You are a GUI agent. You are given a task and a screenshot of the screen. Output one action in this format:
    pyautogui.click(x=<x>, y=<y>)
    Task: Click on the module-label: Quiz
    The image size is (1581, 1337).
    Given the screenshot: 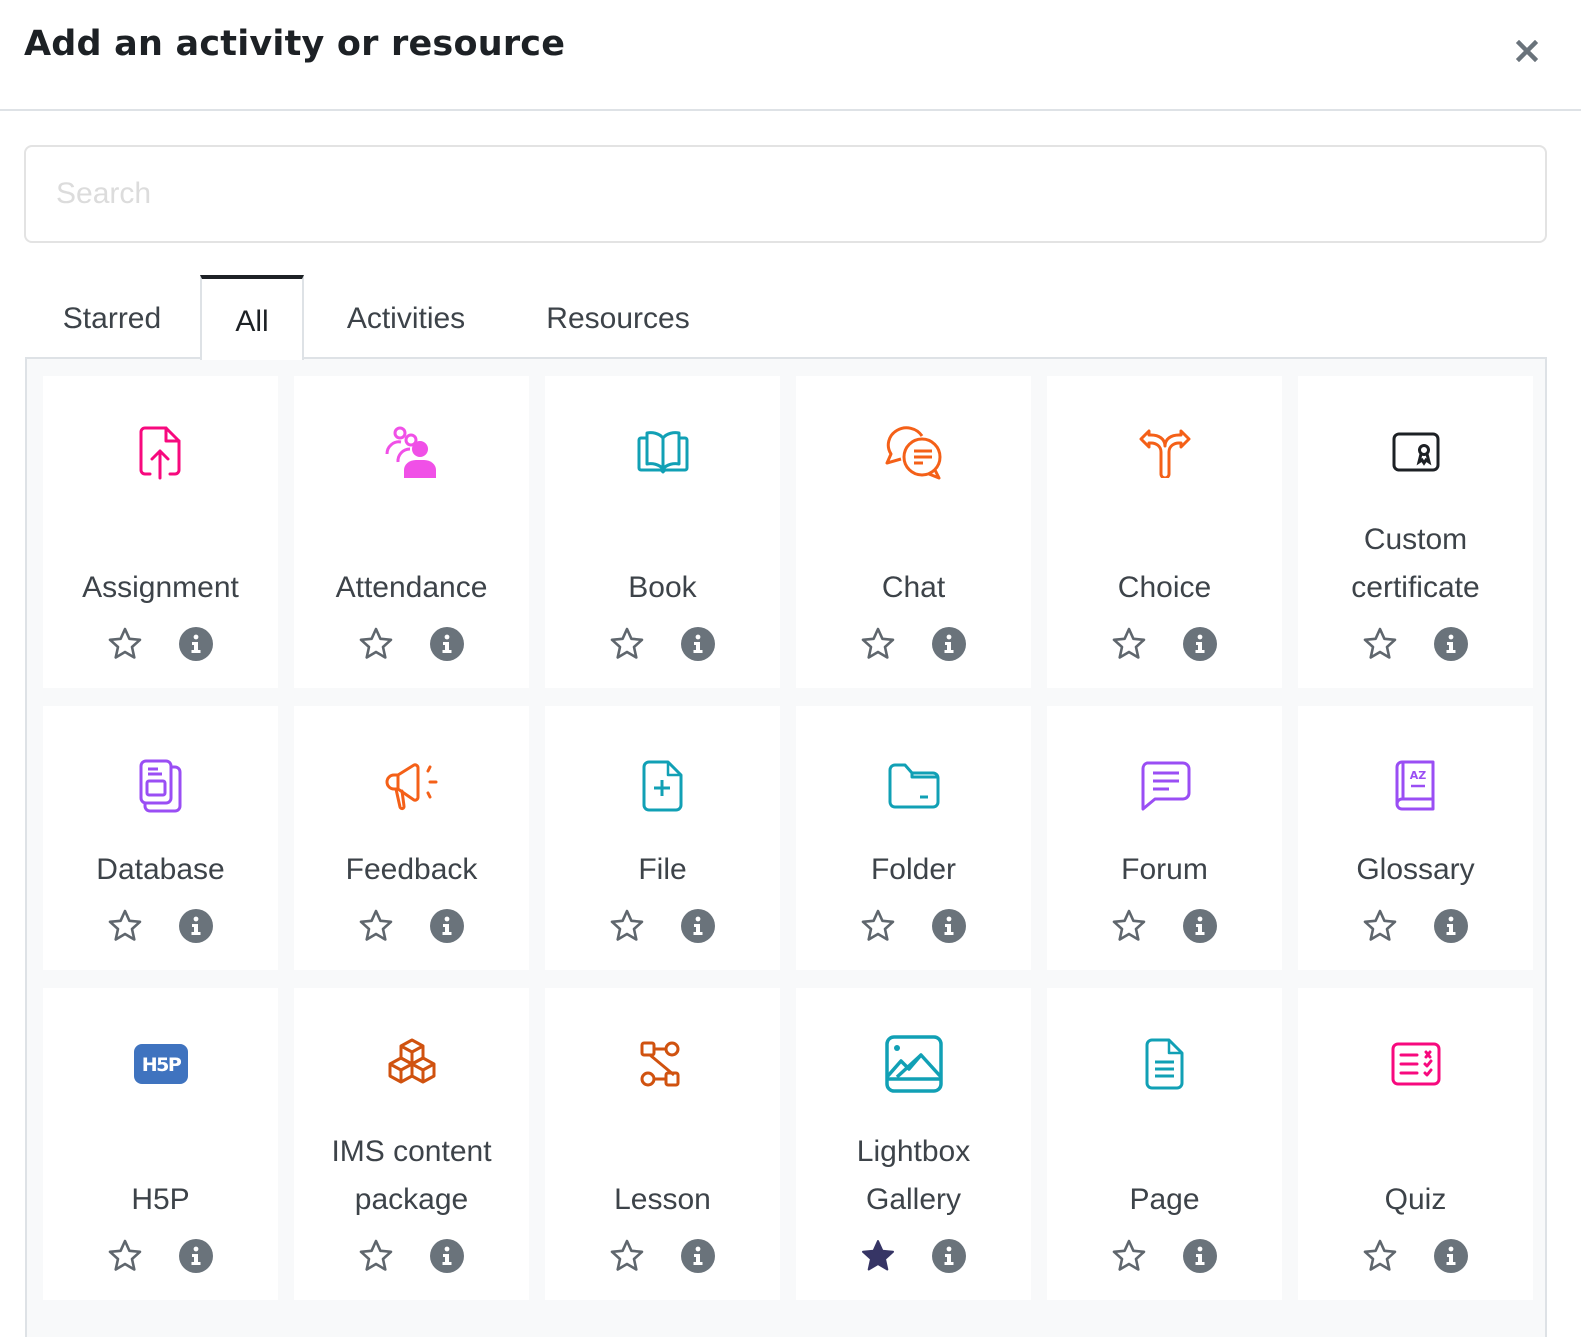 What is the action you would take?
    pyautogui.click(x=1415, y=1199)
    